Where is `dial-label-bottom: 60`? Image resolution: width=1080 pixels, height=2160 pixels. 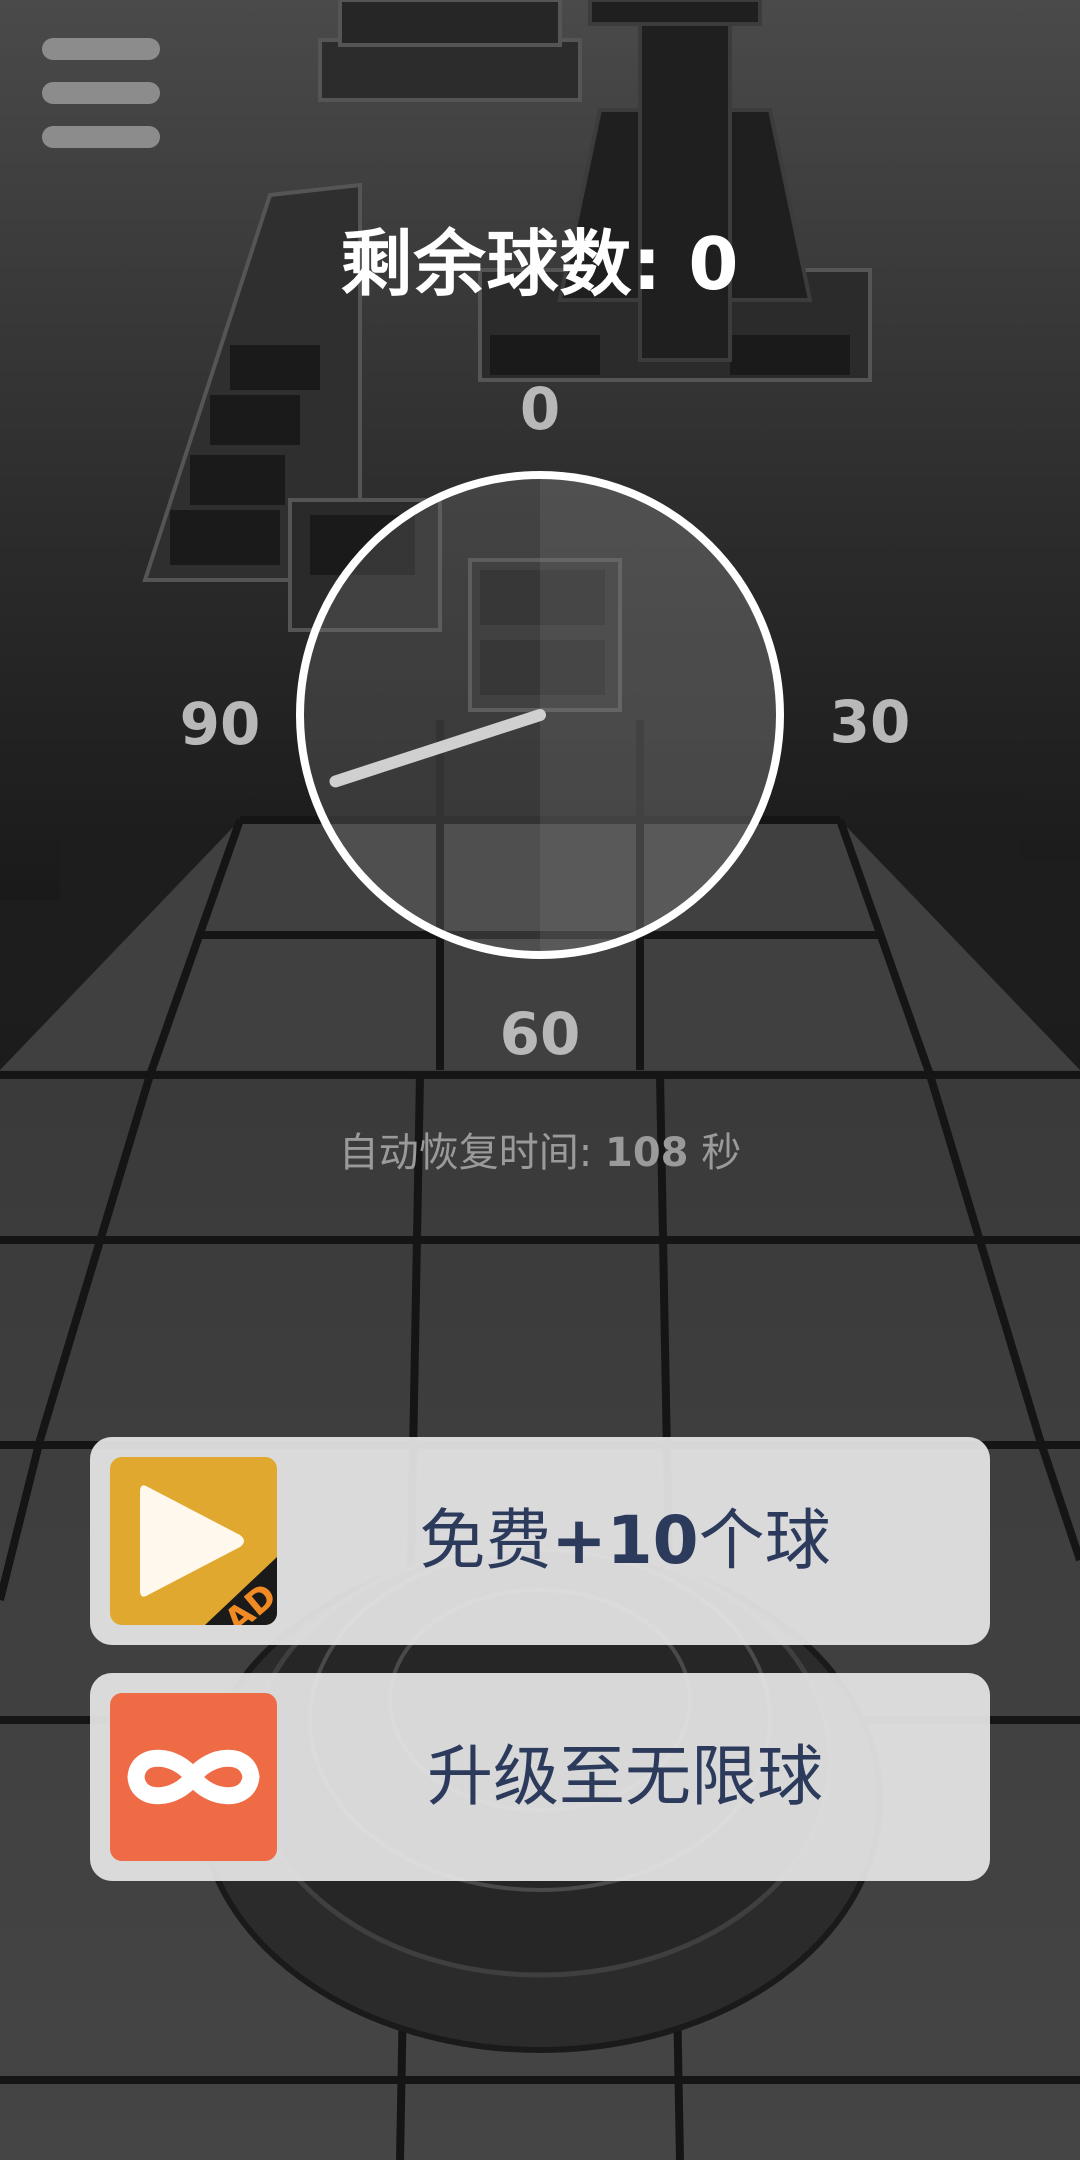 dial-label-bottom: 60 is located at coordinates (540, 1034).